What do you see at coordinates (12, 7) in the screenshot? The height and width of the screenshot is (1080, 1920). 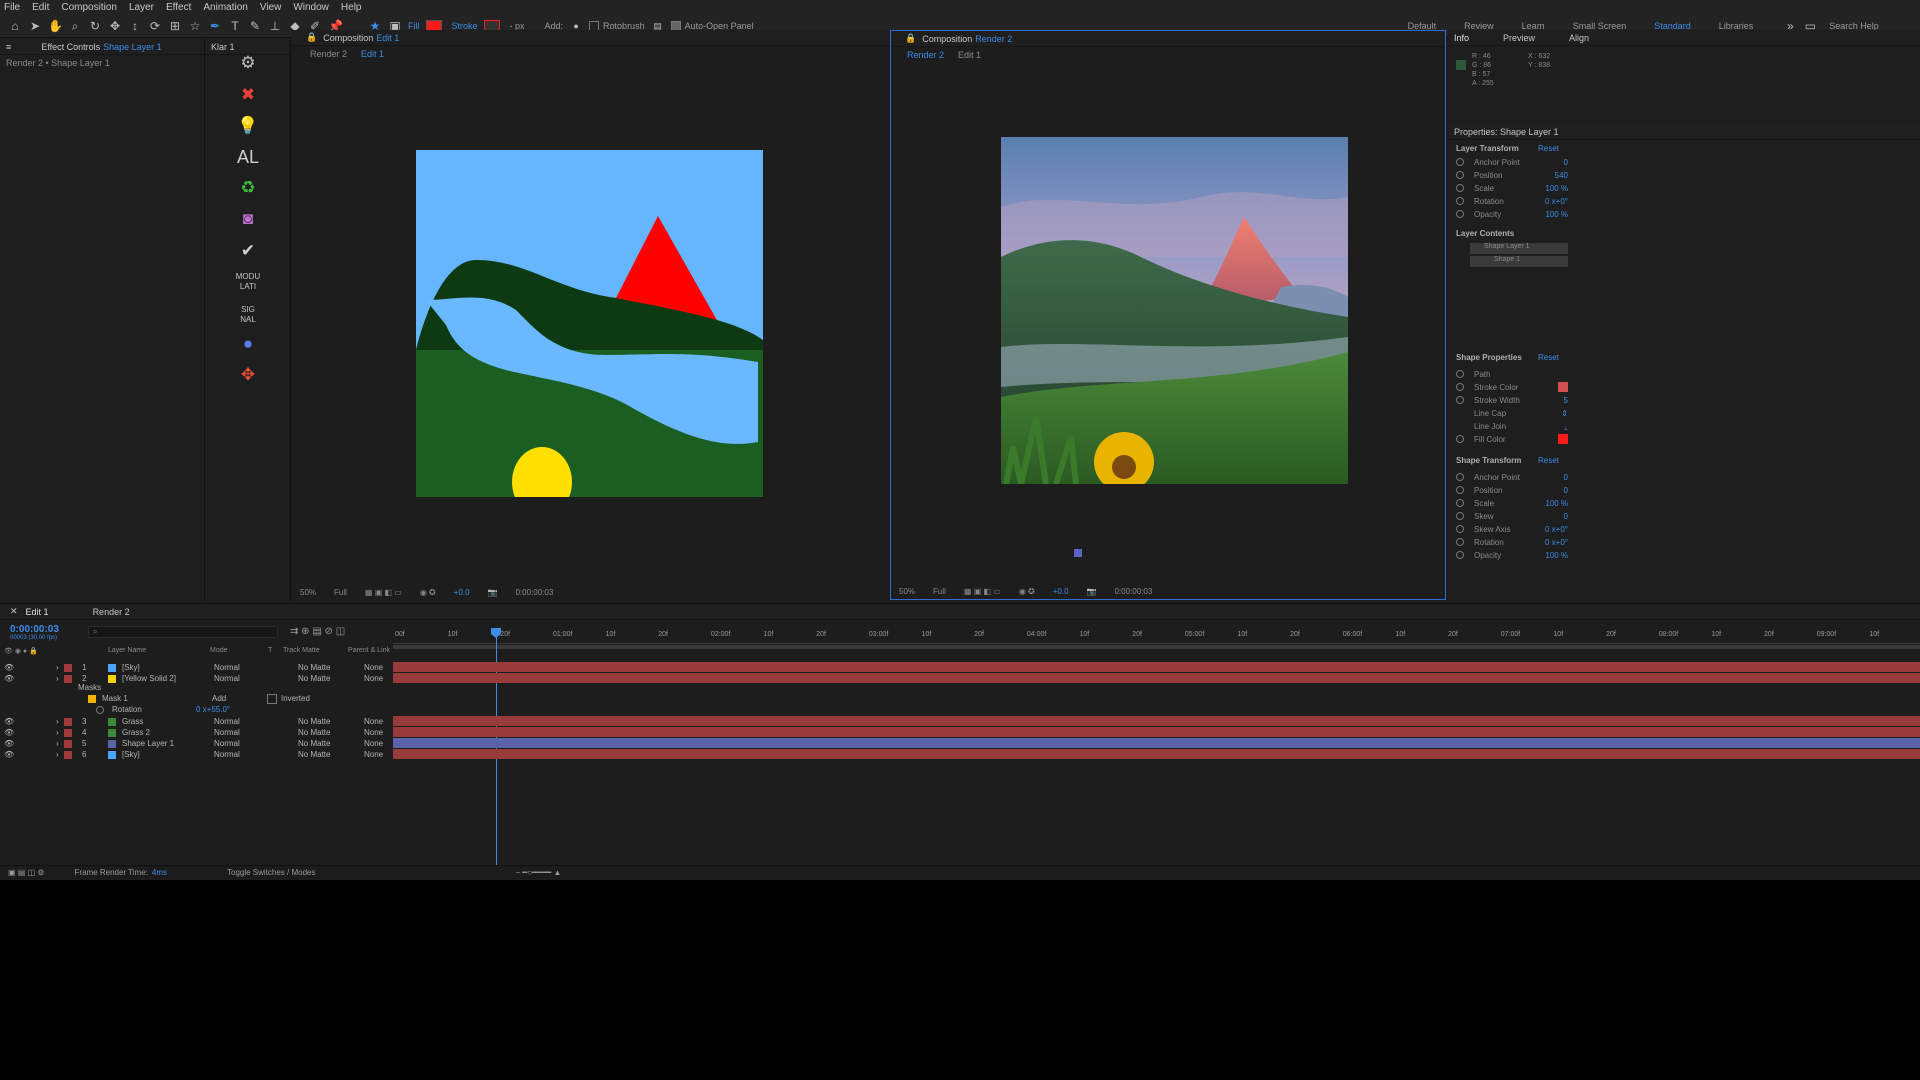 I see `menu-file: File` at bounding box center [12, 7].